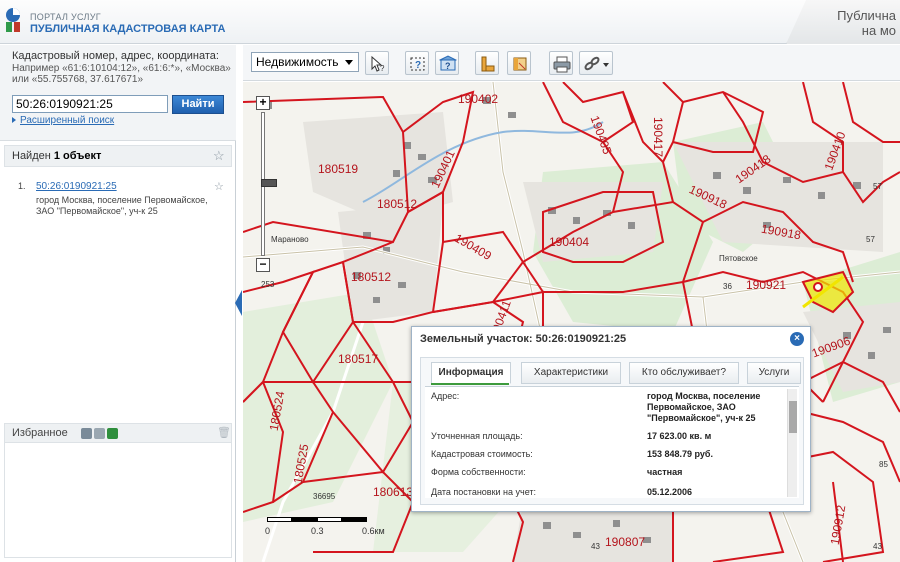 The height and width of the screenshot is (562, 900). Describe the element at coordinates (878, 30) in the screenshot. I see `header-right-line2: на мо` at that location.